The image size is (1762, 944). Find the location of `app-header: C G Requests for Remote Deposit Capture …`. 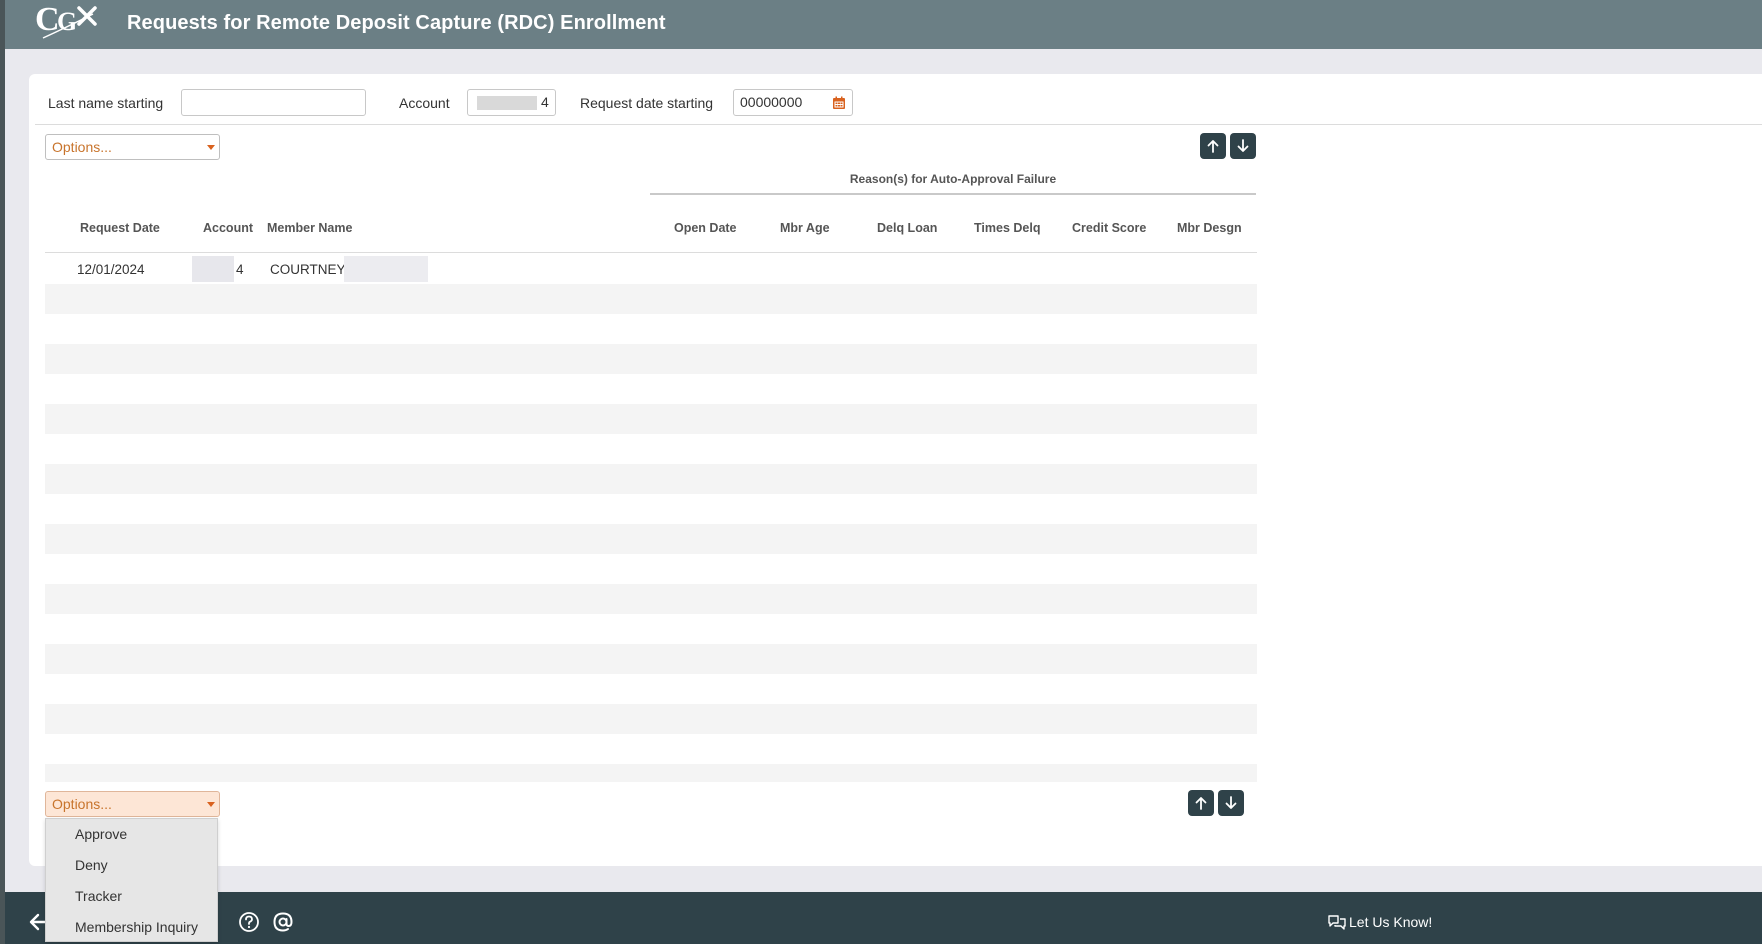

app-header: C G Requests for Remote Deposit Capture … is located at coordinates (881, 24).